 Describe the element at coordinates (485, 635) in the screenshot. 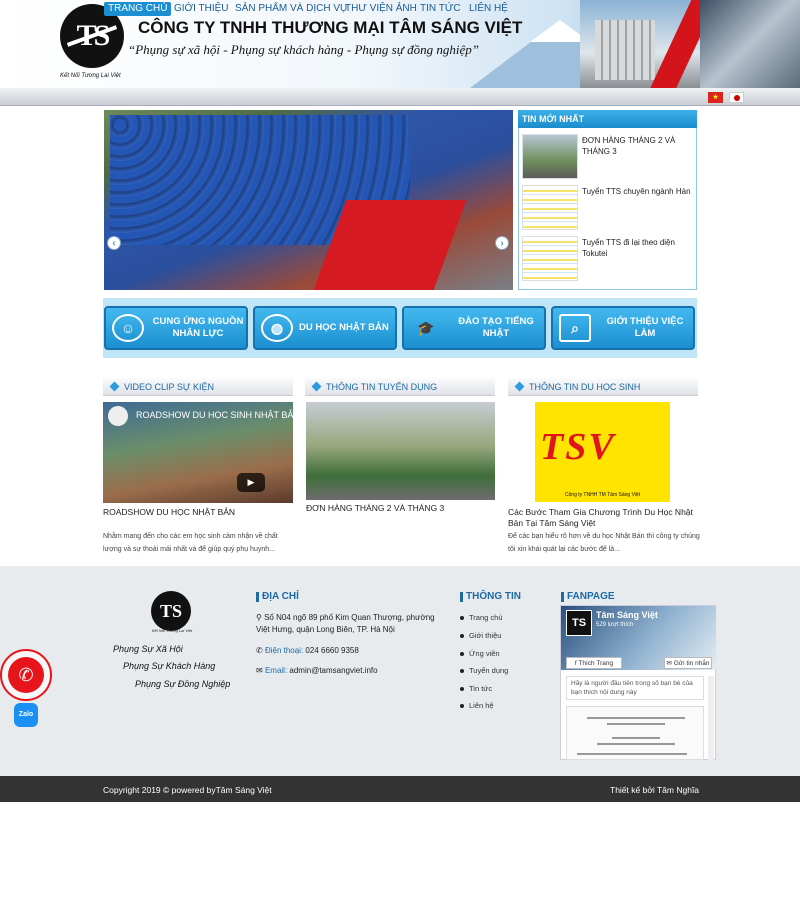

I see `link-label: Giới thiệu` at that location.